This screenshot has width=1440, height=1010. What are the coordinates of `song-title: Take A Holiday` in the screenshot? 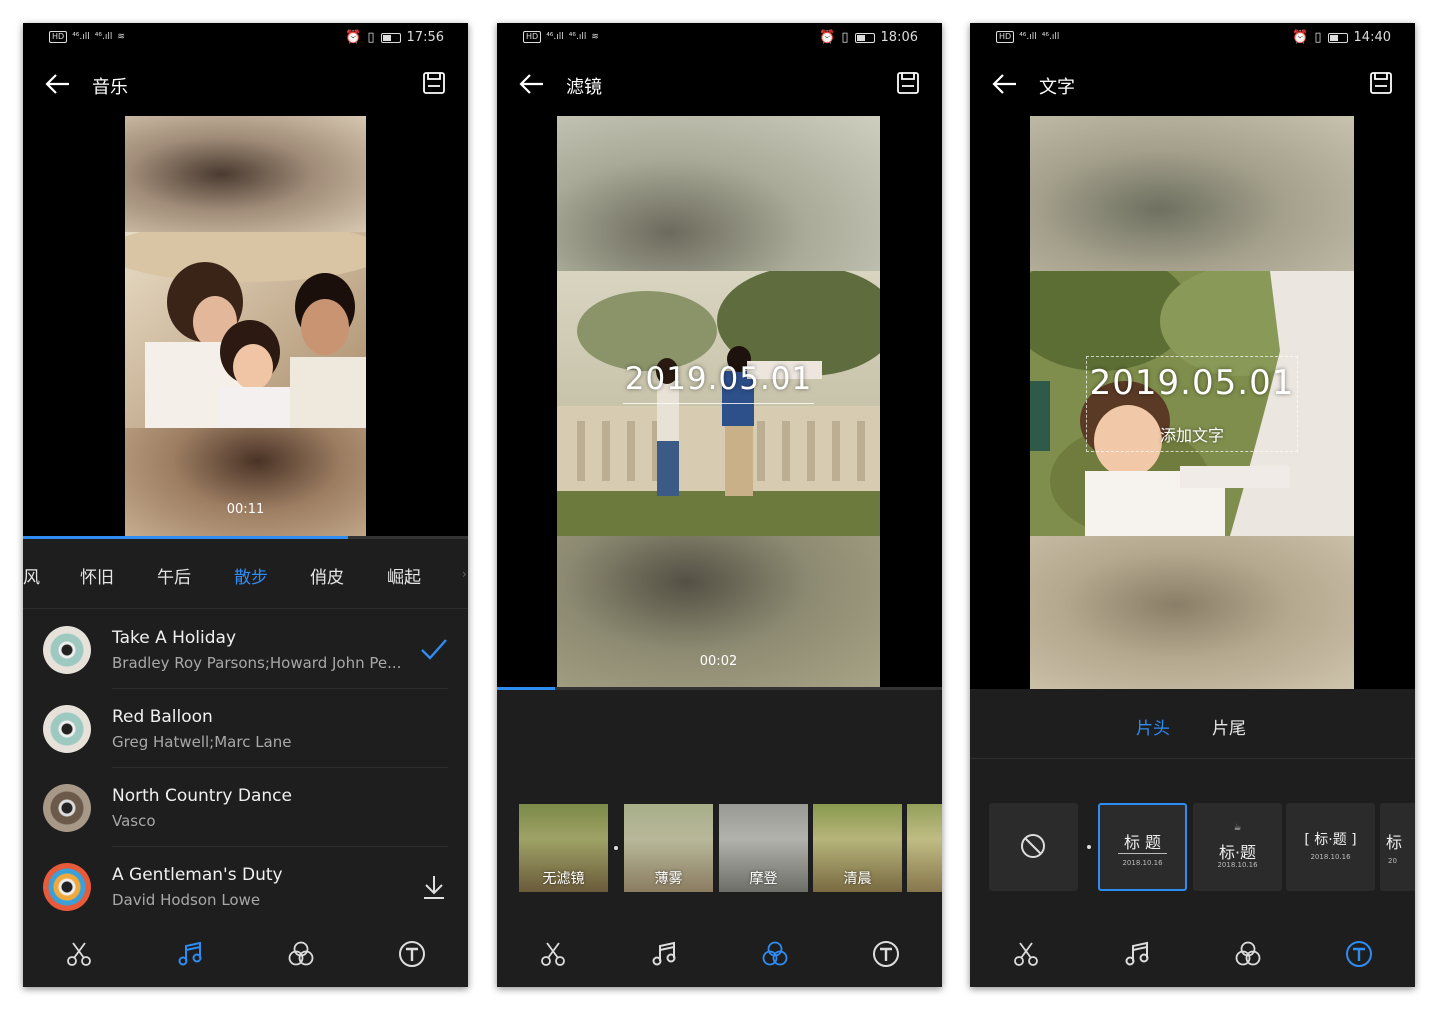 It's located at (174, 638).